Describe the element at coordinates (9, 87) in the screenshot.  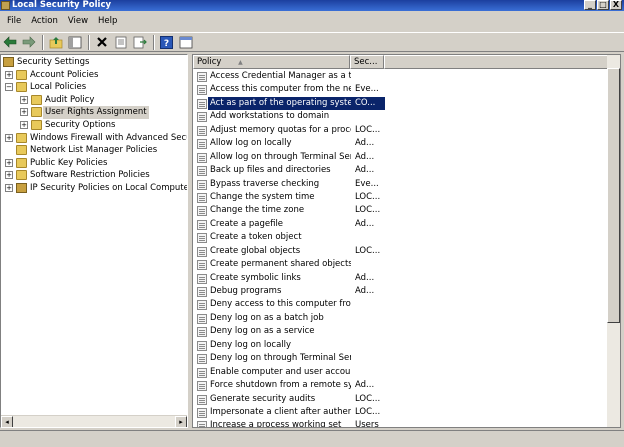
I see `collapse-icon: −` at that location.